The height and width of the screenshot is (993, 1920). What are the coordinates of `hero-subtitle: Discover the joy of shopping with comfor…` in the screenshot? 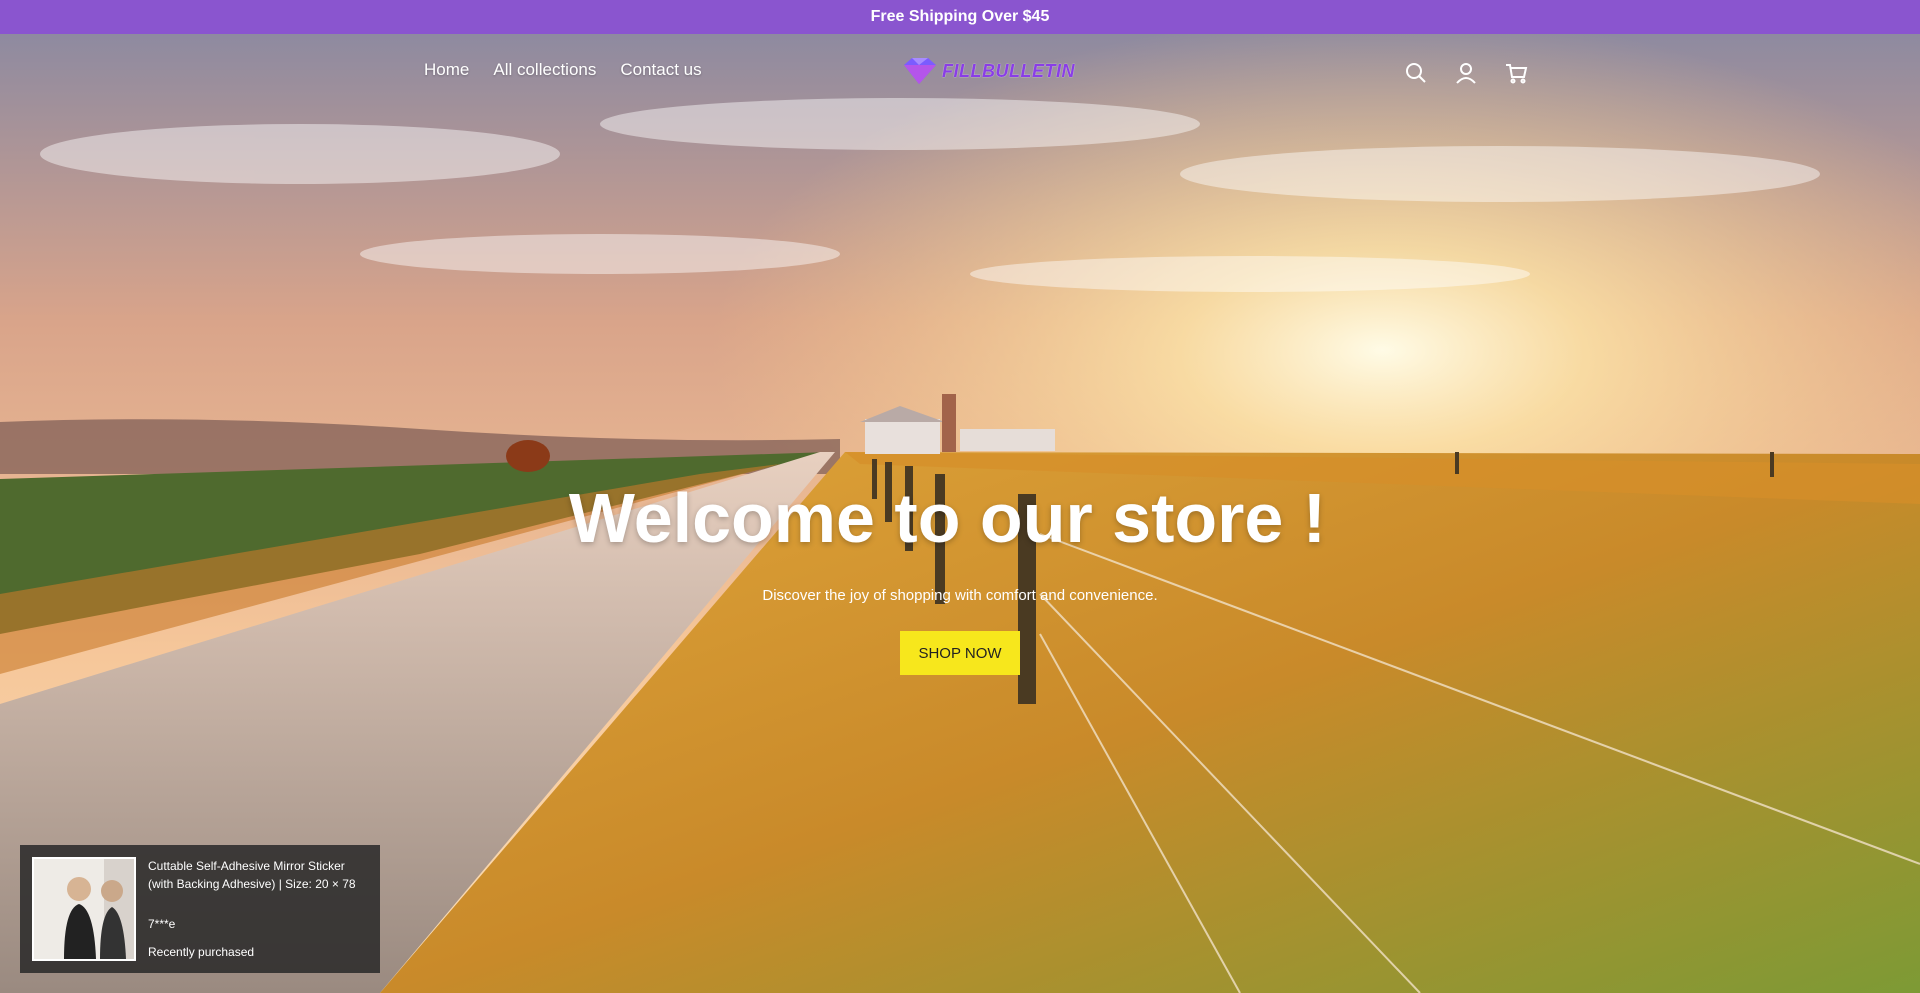 It's located at (960, 595).